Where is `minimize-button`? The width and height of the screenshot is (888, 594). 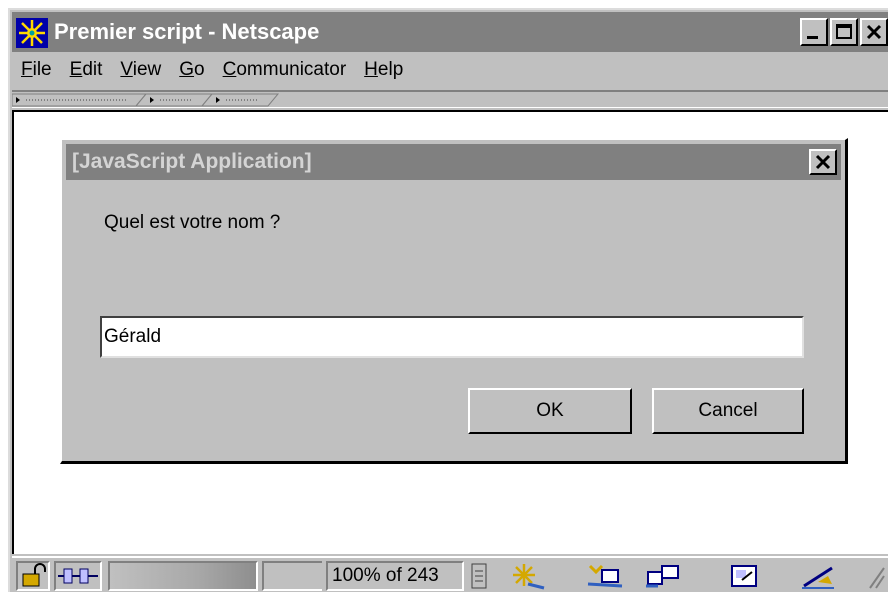 minimize-button is located at coordinates (814, 32).